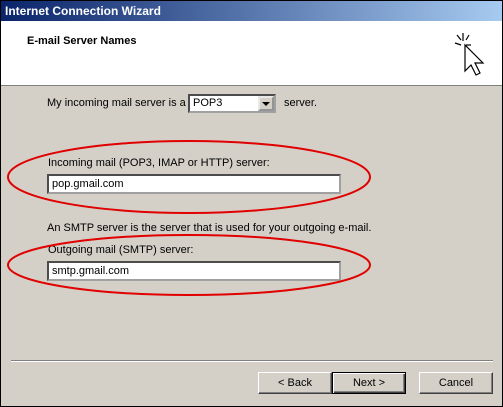  I want to click on incoming-type-suffix: server., so click(301, 103).